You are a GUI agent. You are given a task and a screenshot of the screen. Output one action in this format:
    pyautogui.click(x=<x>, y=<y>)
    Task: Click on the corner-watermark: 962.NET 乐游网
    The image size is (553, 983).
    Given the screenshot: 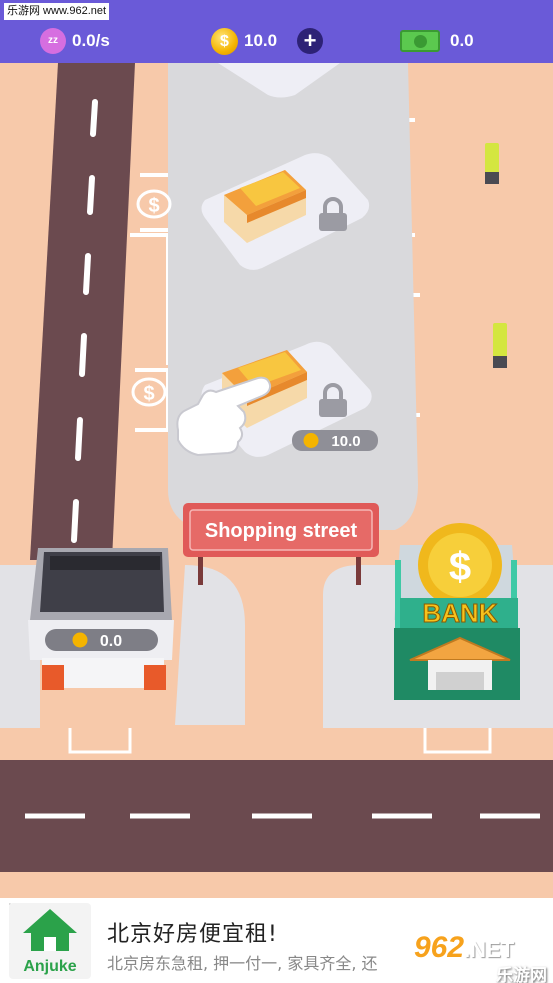 What is the action you would take?
    pyautogui.click(x=483, y=954)
    